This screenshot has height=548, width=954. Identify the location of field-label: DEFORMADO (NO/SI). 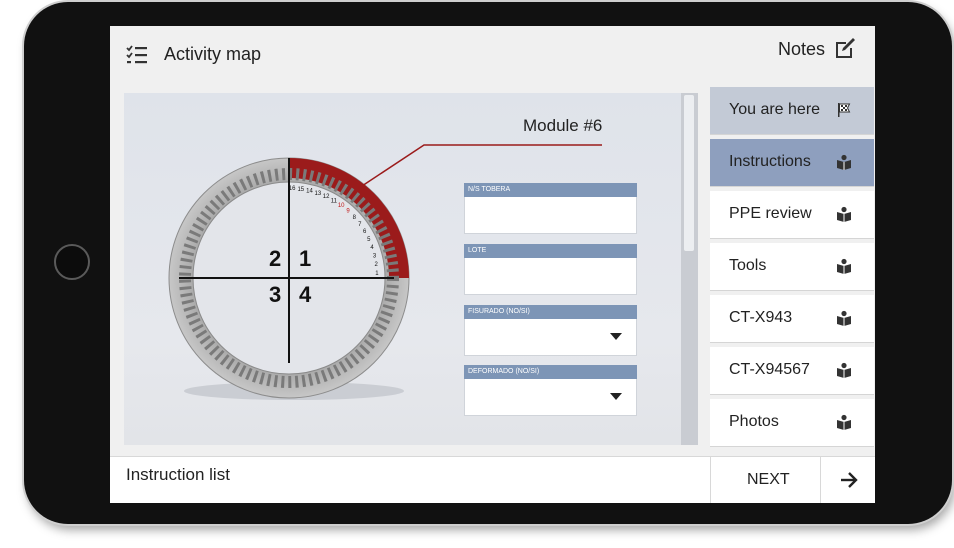
(550, 372).